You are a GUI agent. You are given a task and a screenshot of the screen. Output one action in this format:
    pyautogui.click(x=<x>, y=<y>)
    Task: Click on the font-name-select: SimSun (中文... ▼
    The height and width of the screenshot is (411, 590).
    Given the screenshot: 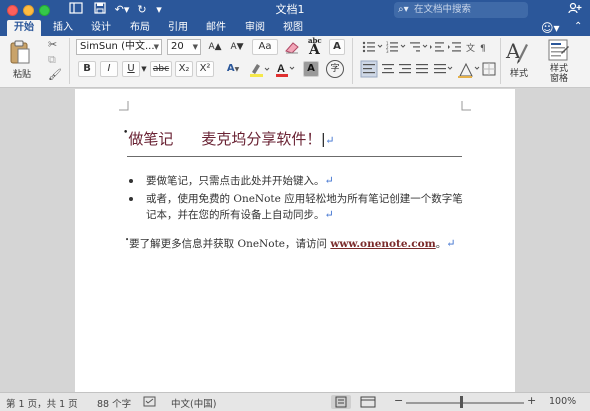 What is the action you would take?
    pyautogui.click(x=119, y=47)
    